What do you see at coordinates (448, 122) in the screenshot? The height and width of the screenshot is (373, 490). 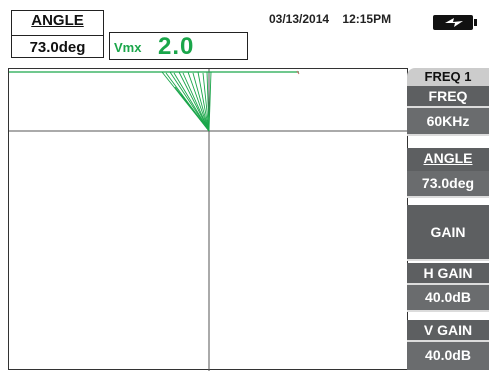 I see `menu-freq-value: 60KHz` at bounding box center [448, 122].